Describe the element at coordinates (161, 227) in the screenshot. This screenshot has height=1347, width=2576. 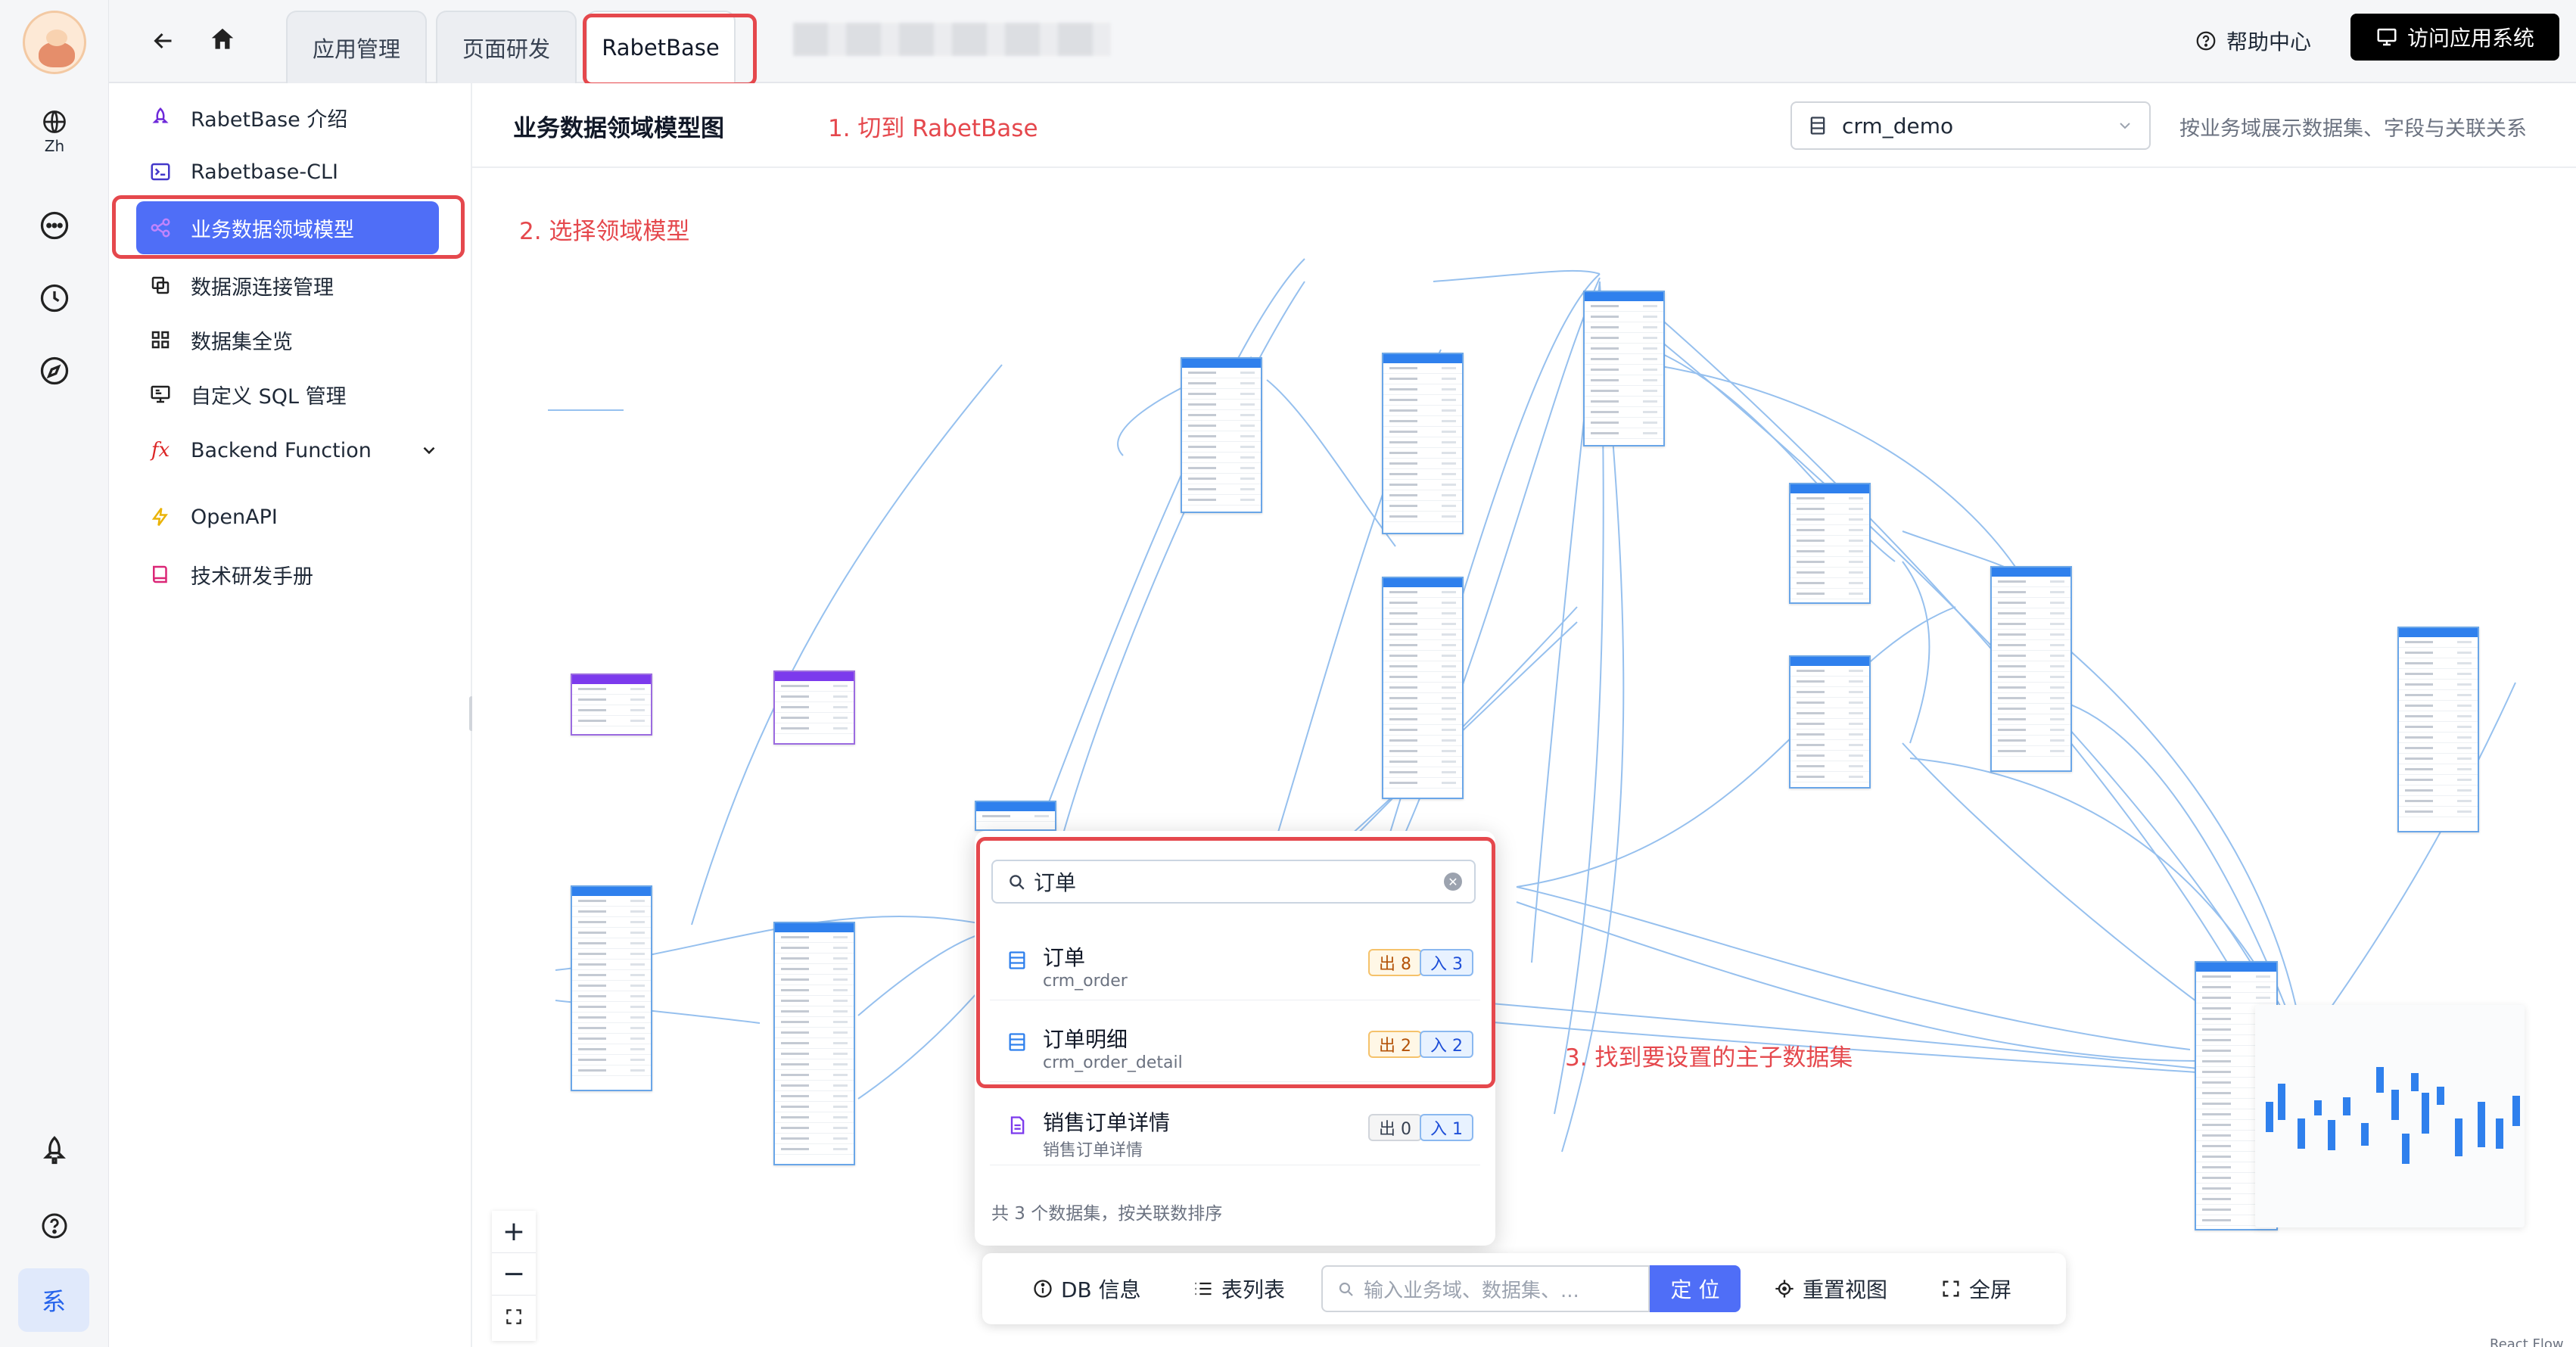
I see `model-icon` at that location.